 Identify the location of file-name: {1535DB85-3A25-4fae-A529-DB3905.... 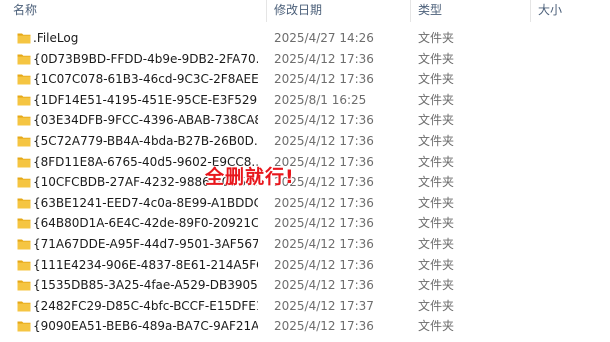
(145, 285).